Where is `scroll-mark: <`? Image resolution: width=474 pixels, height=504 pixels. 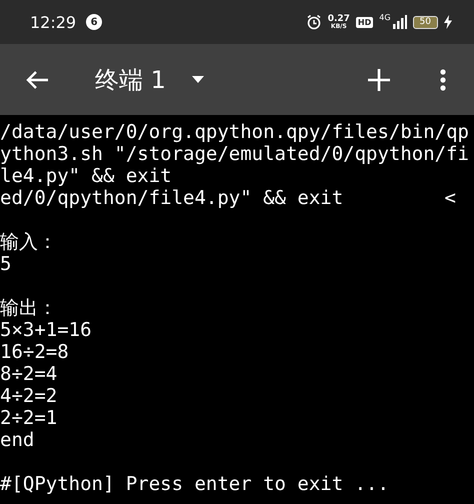 scroll-mark: < is located at coordinates (450, 198).